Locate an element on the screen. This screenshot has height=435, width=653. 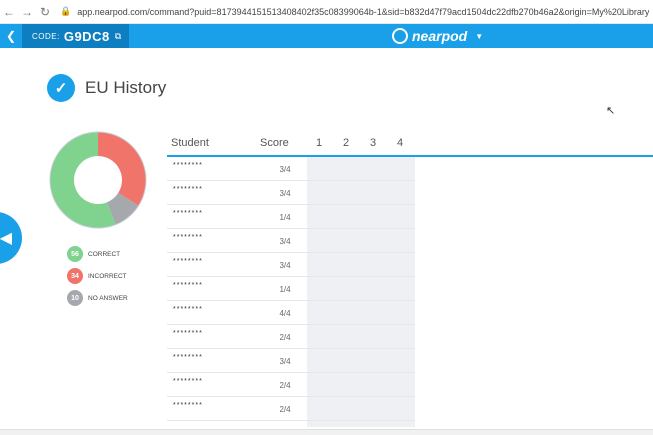
browser-forward-icon: → is located at coordinates (27, 12).